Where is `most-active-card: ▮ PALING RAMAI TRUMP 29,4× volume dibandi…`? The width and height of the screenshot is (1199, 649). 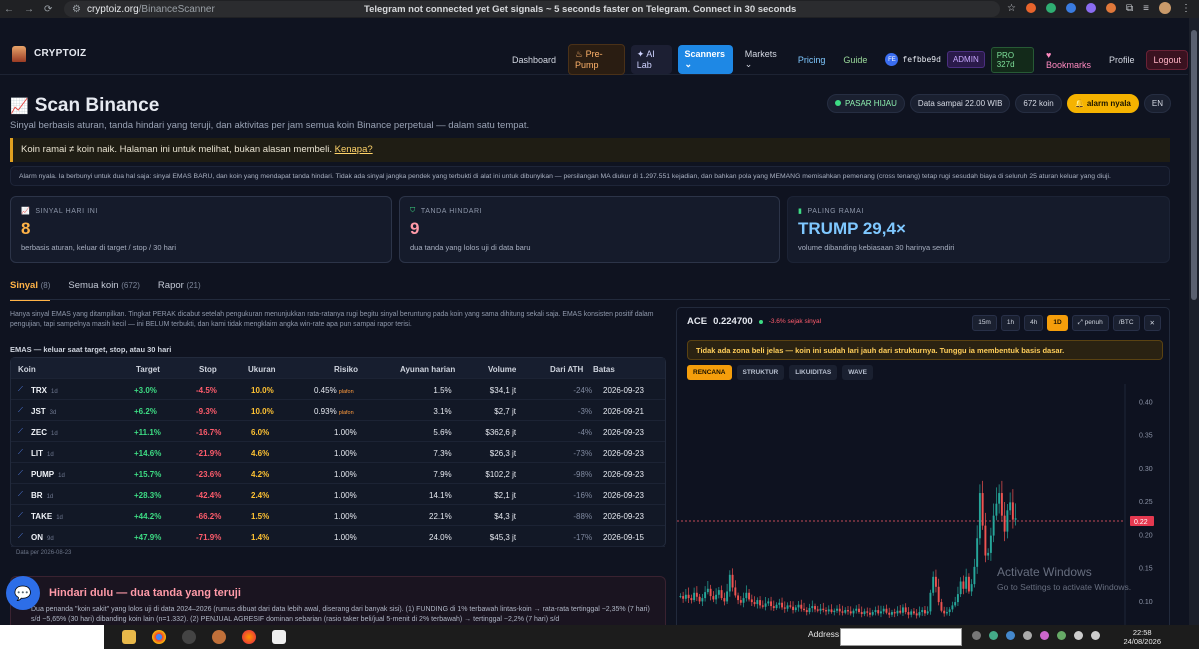 most-active-card: ▮ PALING RAMAI TRUMP 29,4× volume dibandi… is located at coordinates (978, 229).